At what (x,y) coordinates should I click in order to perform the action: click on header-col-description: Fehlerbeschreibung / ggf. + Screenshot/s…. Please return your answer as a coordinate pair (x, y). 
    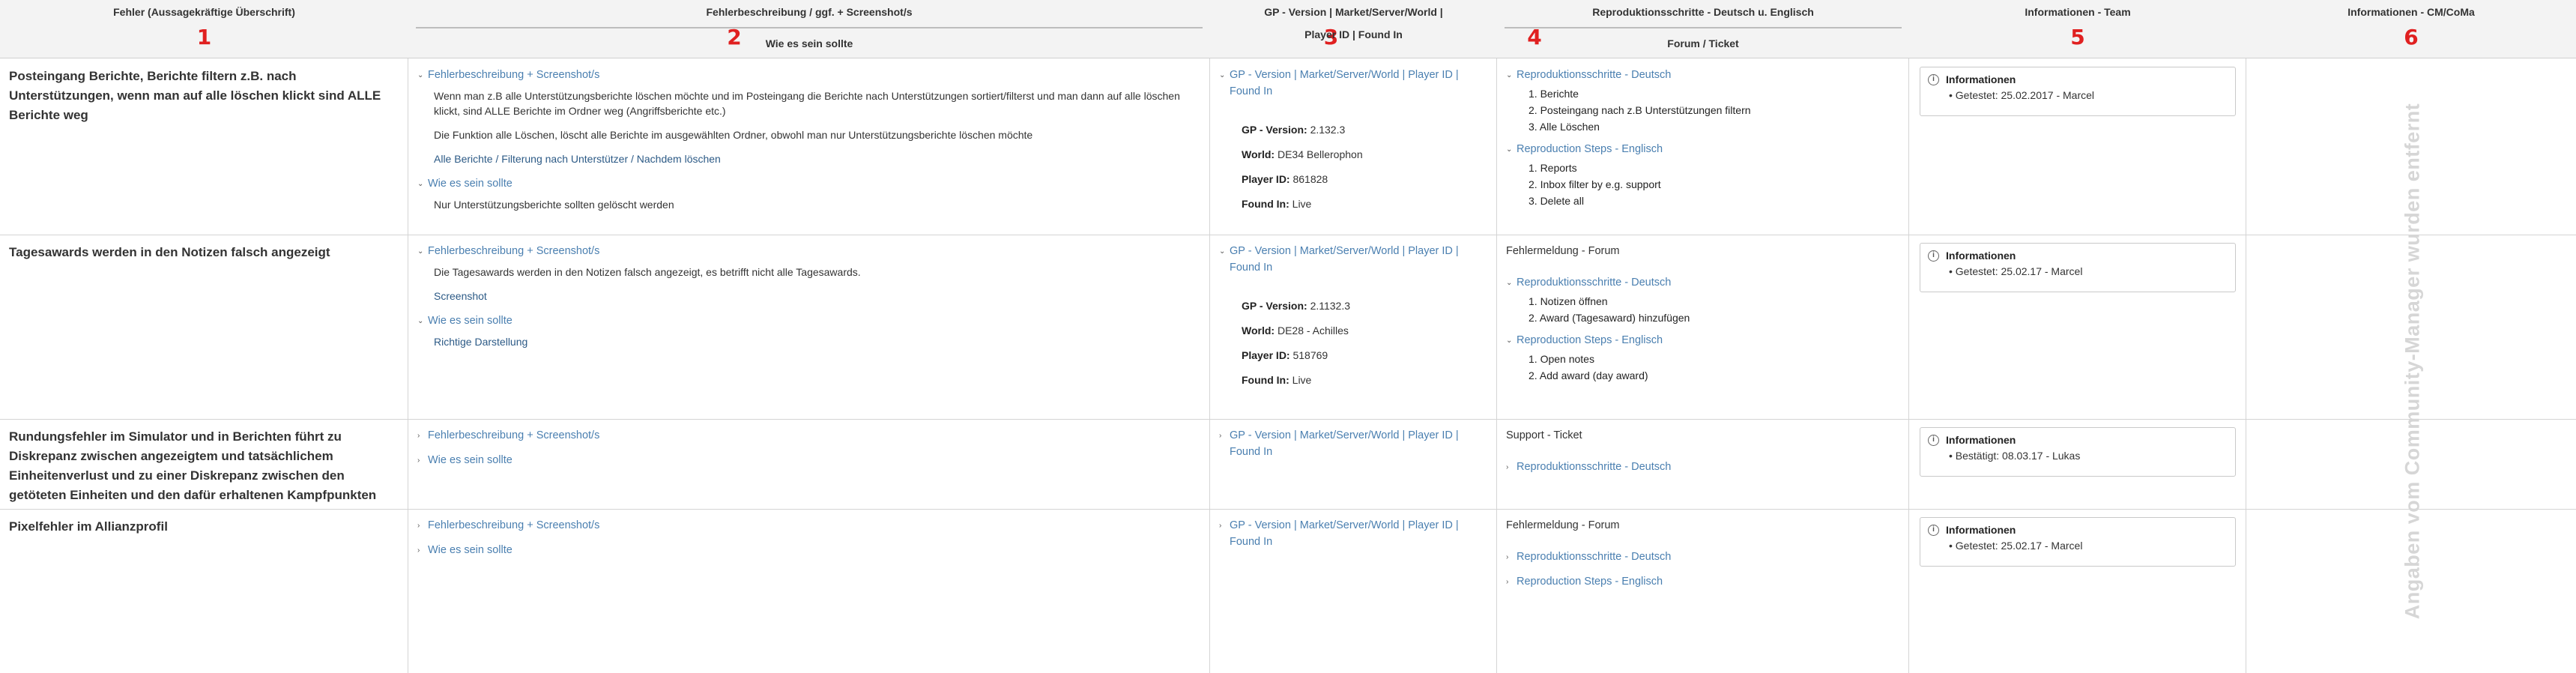
    Looking at the image, I should click on (809, 29).